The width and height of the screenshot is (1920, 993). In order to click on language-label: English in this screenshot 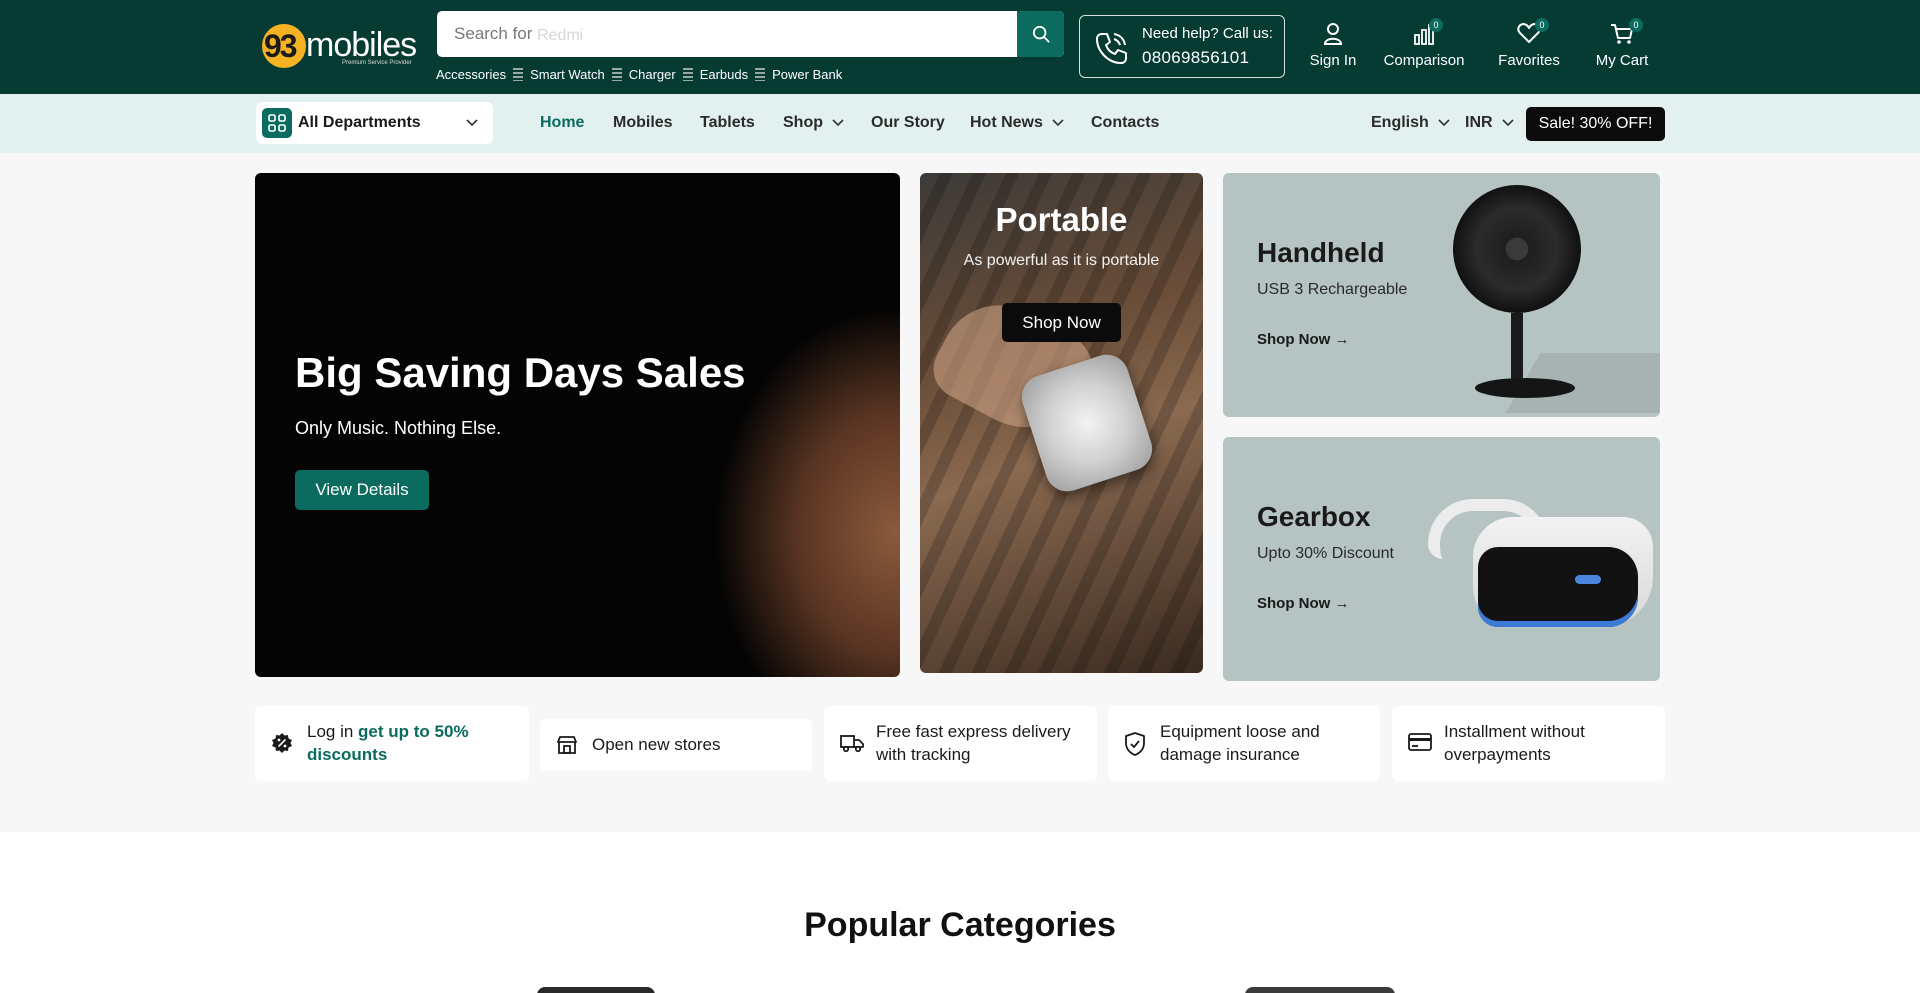, I will do `click(1400, 122)`.